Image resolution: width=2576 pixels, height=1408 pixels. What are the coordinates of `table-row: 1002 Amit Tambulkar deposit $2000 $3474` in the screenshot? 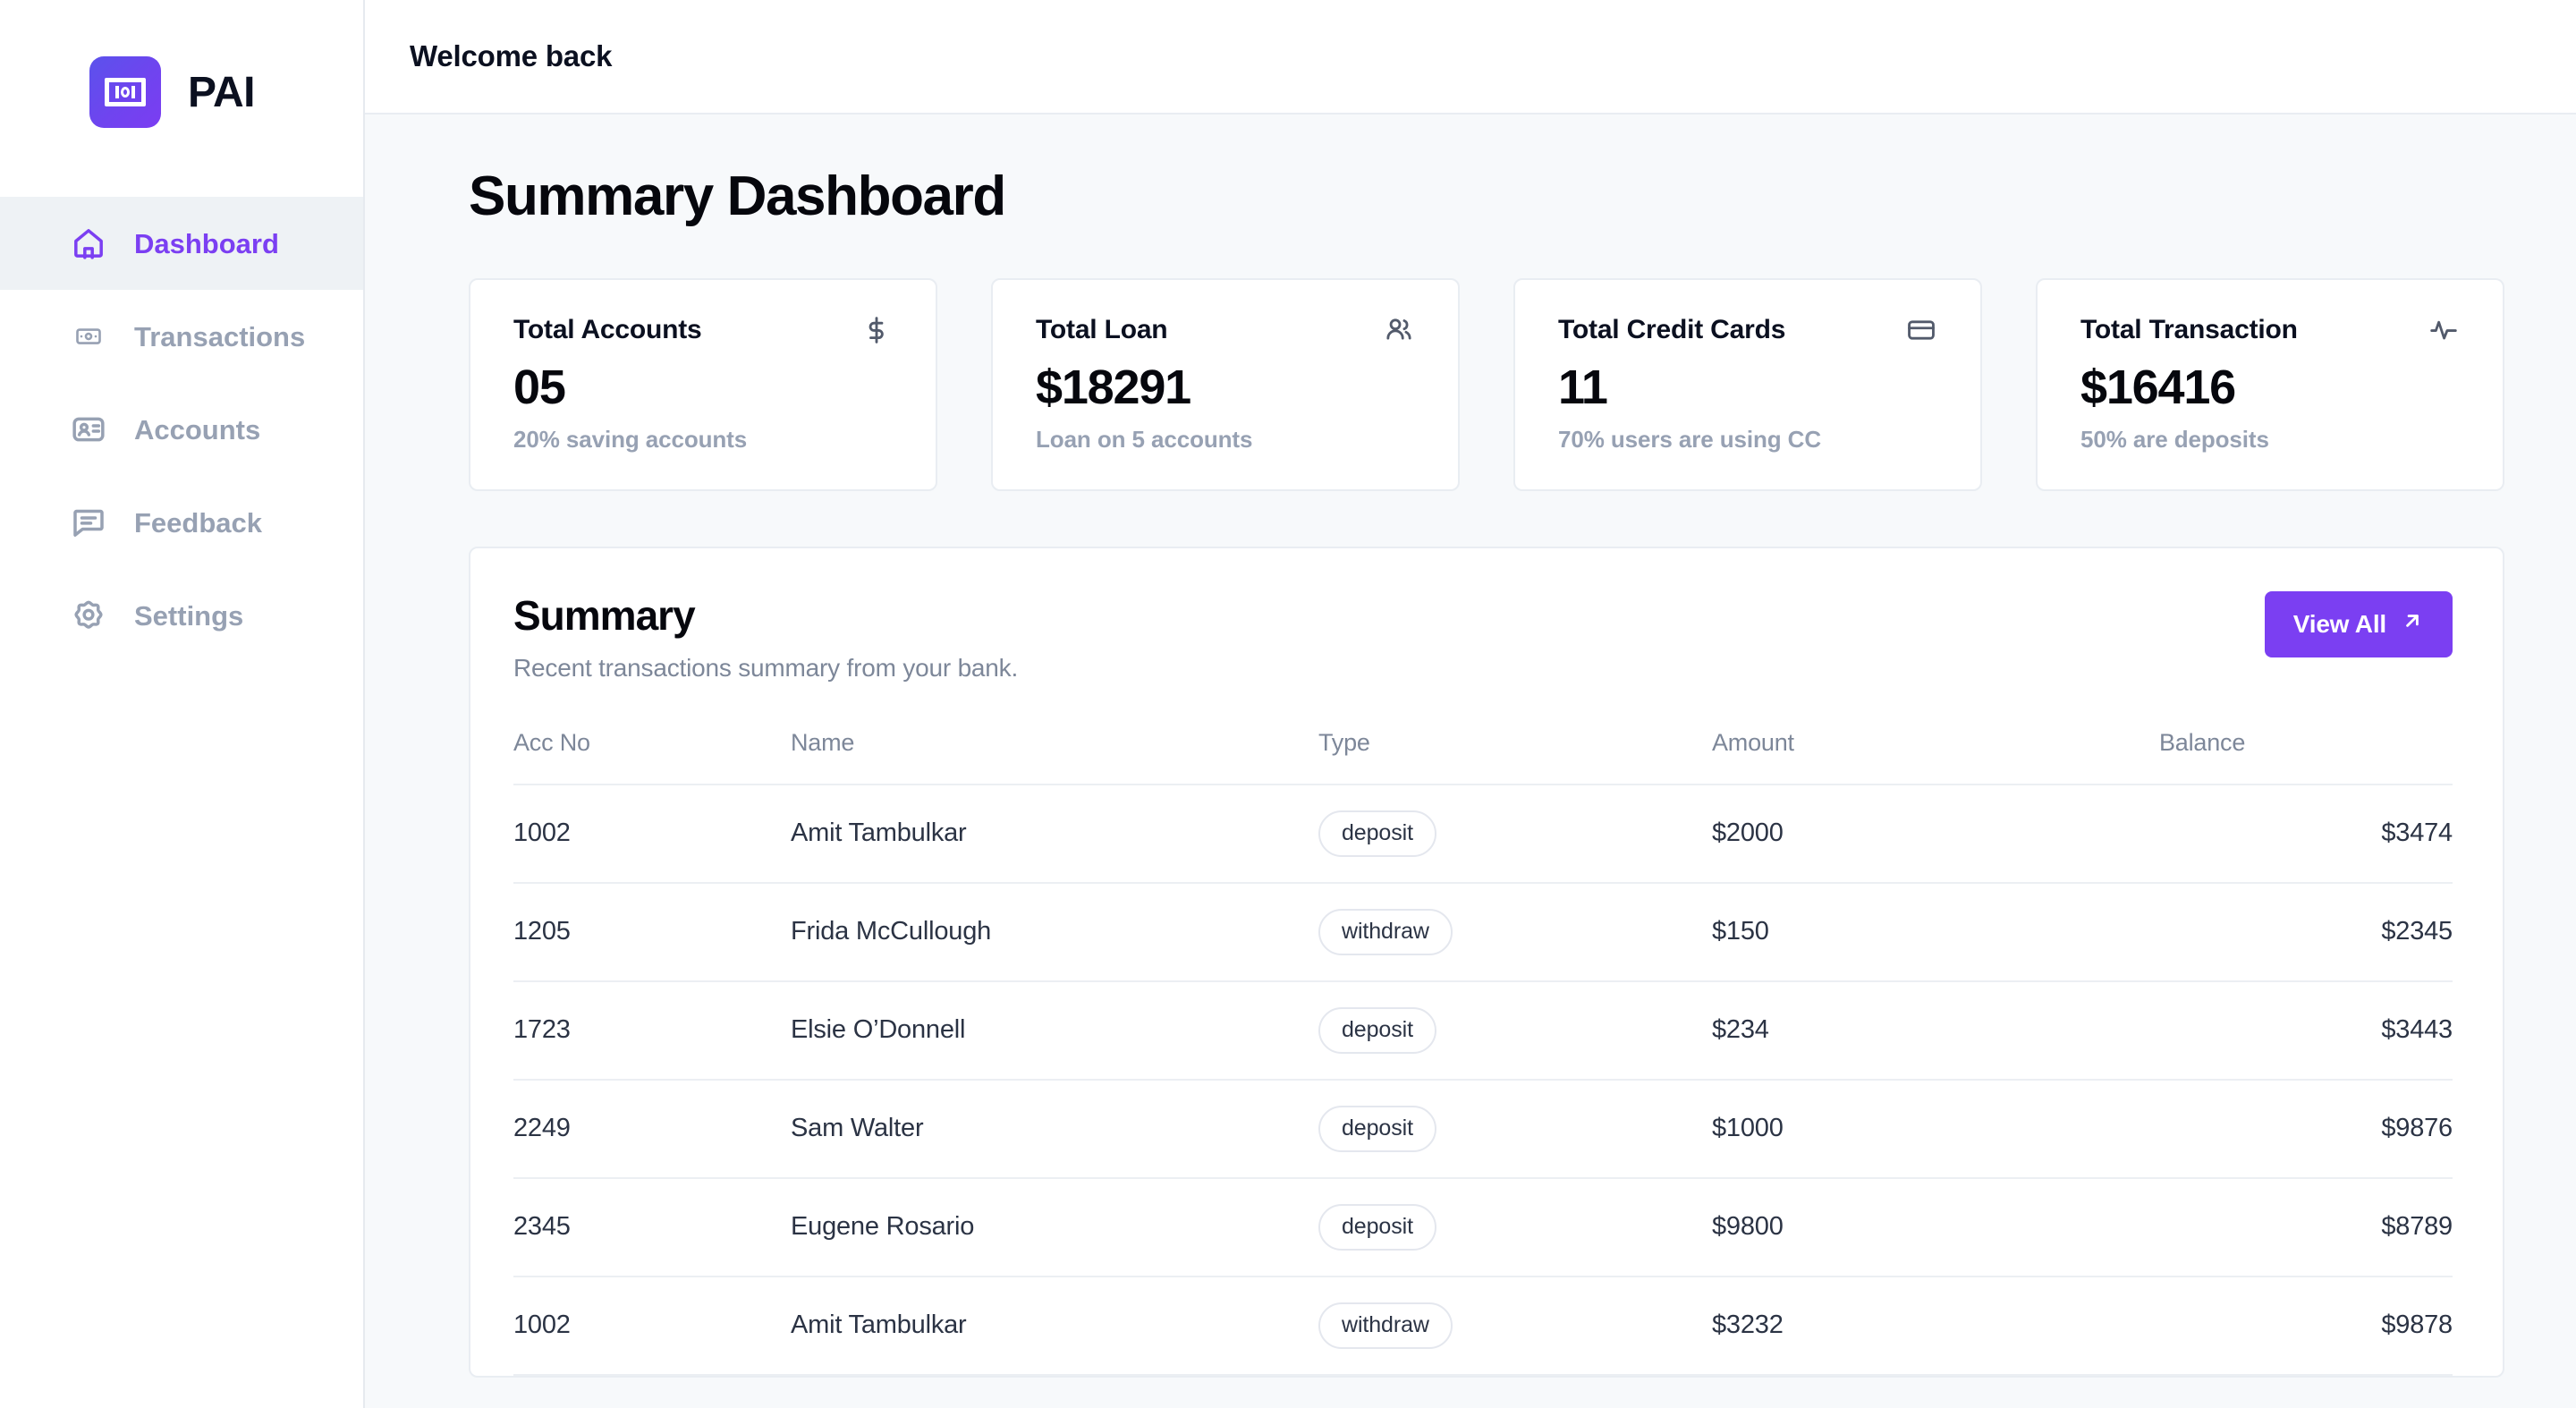 It's located at (1483, 834).